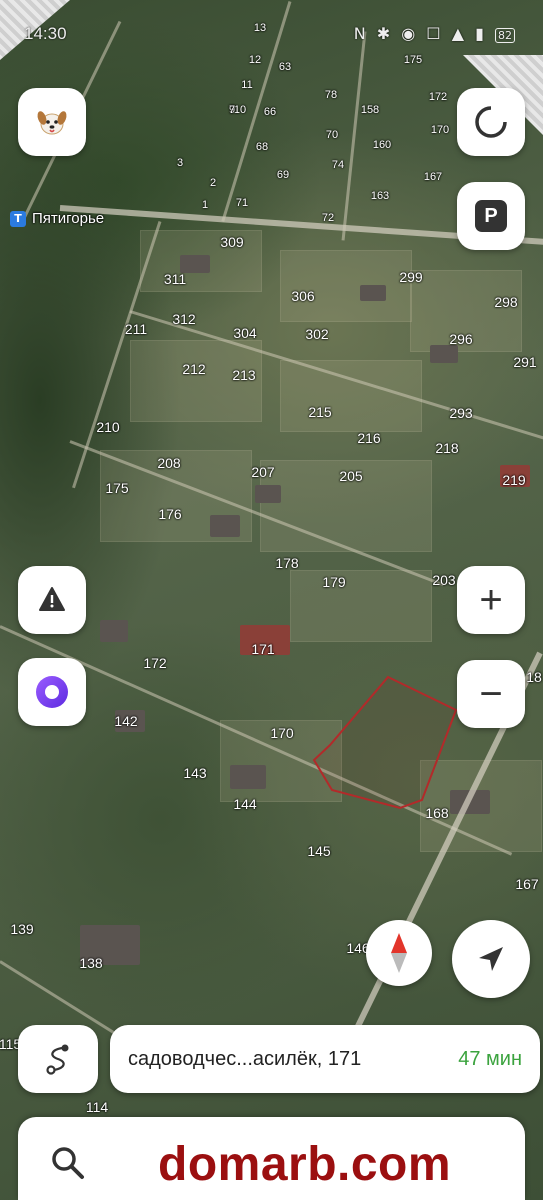  What do you see at coordinates (332, 135) in the screenshot?
I see `plot-number: 70` at bounding box center [332, 135].